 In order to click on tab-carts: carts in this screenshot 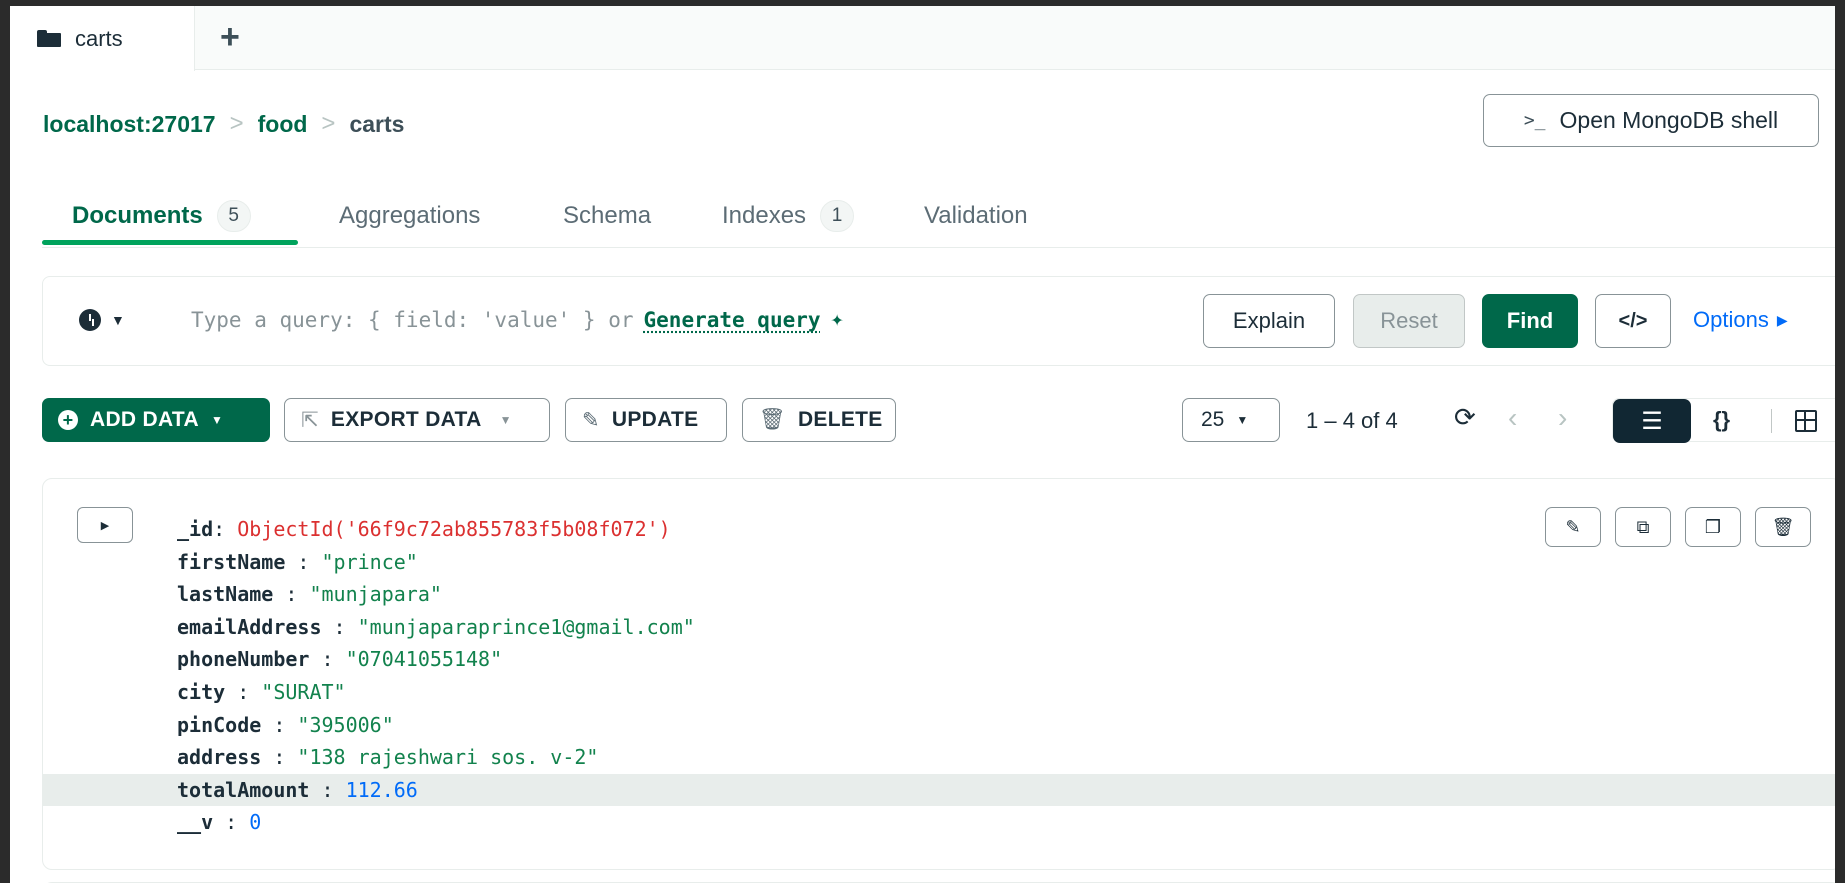, I will do `click(102, 38)`.